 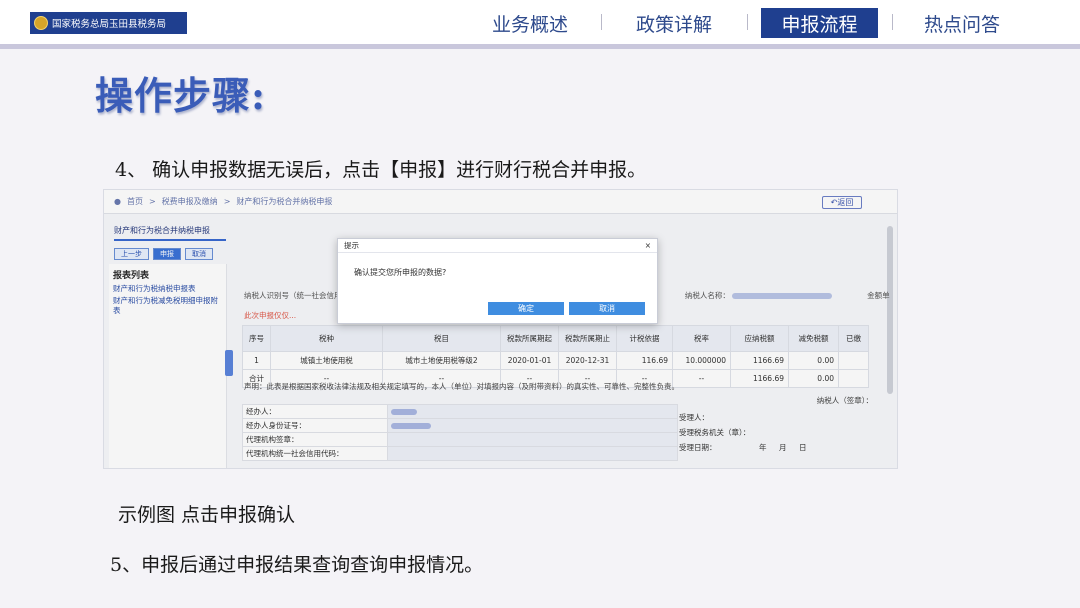 I want to click on logo-text: 国家税务总局玉田县税务局, so click(x=109, y=24).